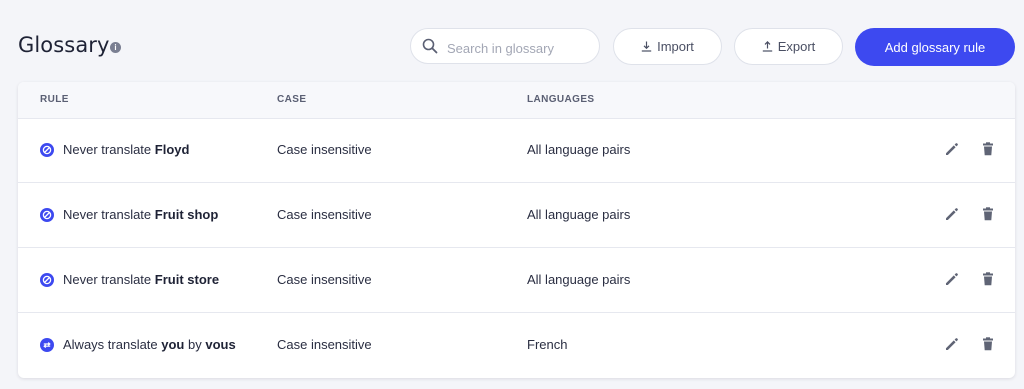  What do you see at coordinates (646, 46) in the screenshot?
I see `download-icon` at bounding box center [646, 46].